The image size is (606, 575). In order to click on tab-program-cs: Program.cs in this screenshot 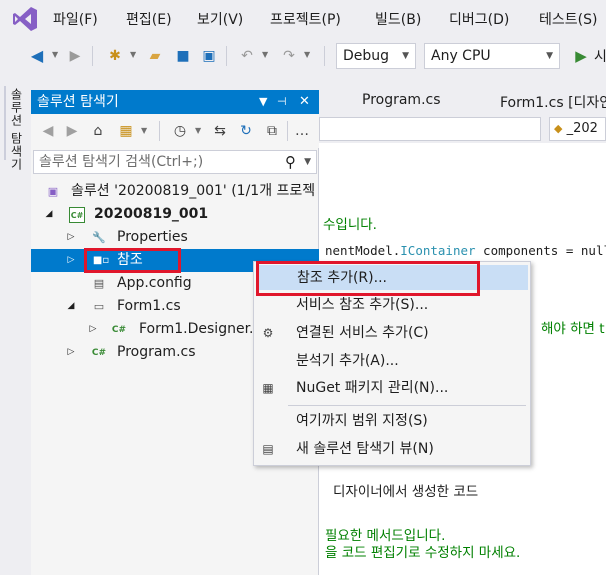, I will do `click(401, 100)`.